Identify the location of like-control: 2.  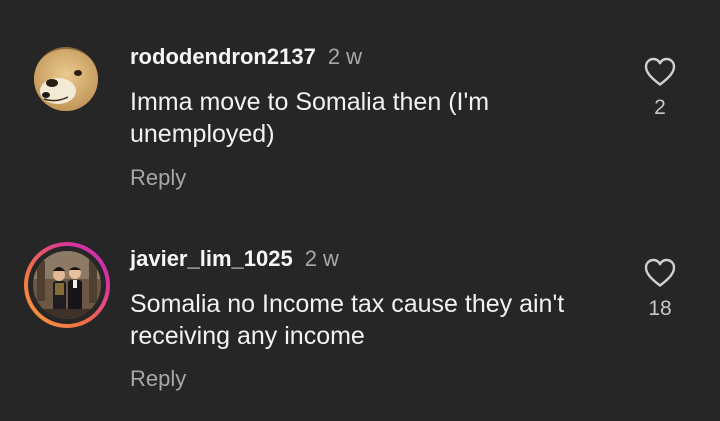
(660, 87).